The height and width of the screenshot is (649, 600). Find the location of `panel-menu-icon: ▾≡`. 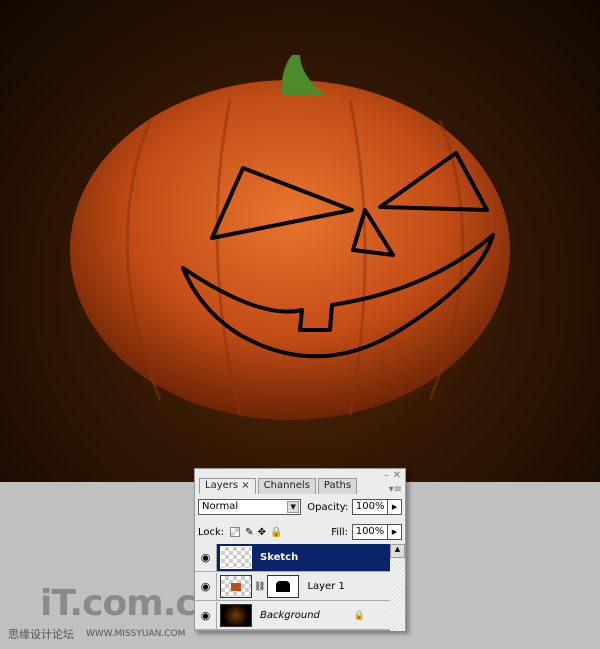

panel-menu-icon: ▾≡ is located at coordinates (395, 489).